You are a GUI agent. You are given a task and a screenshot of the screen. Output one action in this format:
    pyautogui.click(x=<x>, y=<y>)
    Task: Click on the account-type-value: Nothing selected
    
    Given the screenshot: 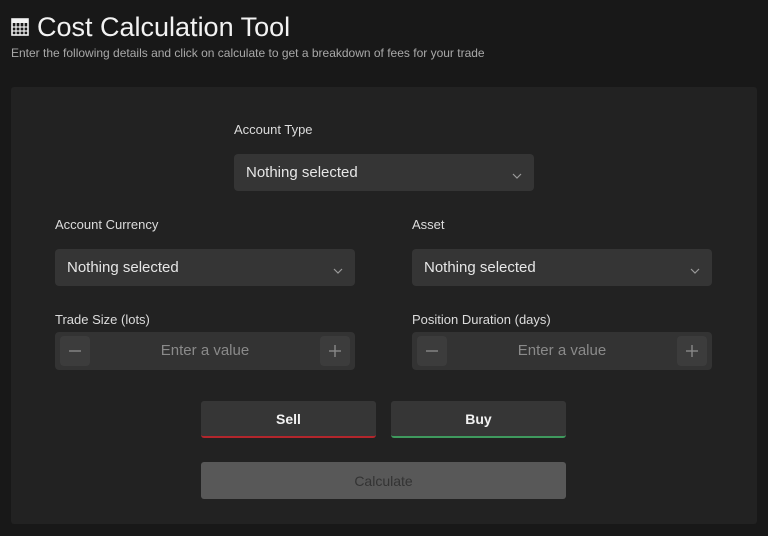 What is the action you would take?
    pyautogui.click(x=302, y=172)
    